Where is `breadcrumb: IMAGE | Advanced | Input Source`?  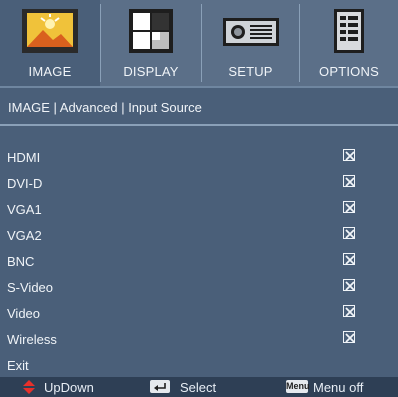 breadcrumb: IMAGE | Advanced | Input Source is located at coordinates (199, 106).